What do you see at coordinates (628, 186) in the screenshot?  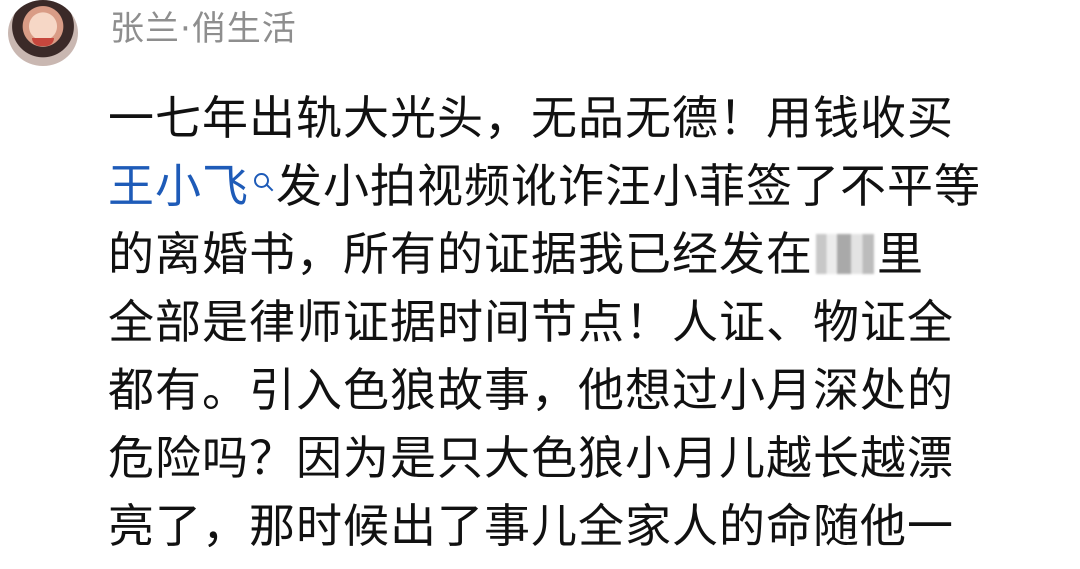 I see `content-line-2-text: 发小拍视频讹诈汪小菲签了不平等` at bounding box center [628, 186].